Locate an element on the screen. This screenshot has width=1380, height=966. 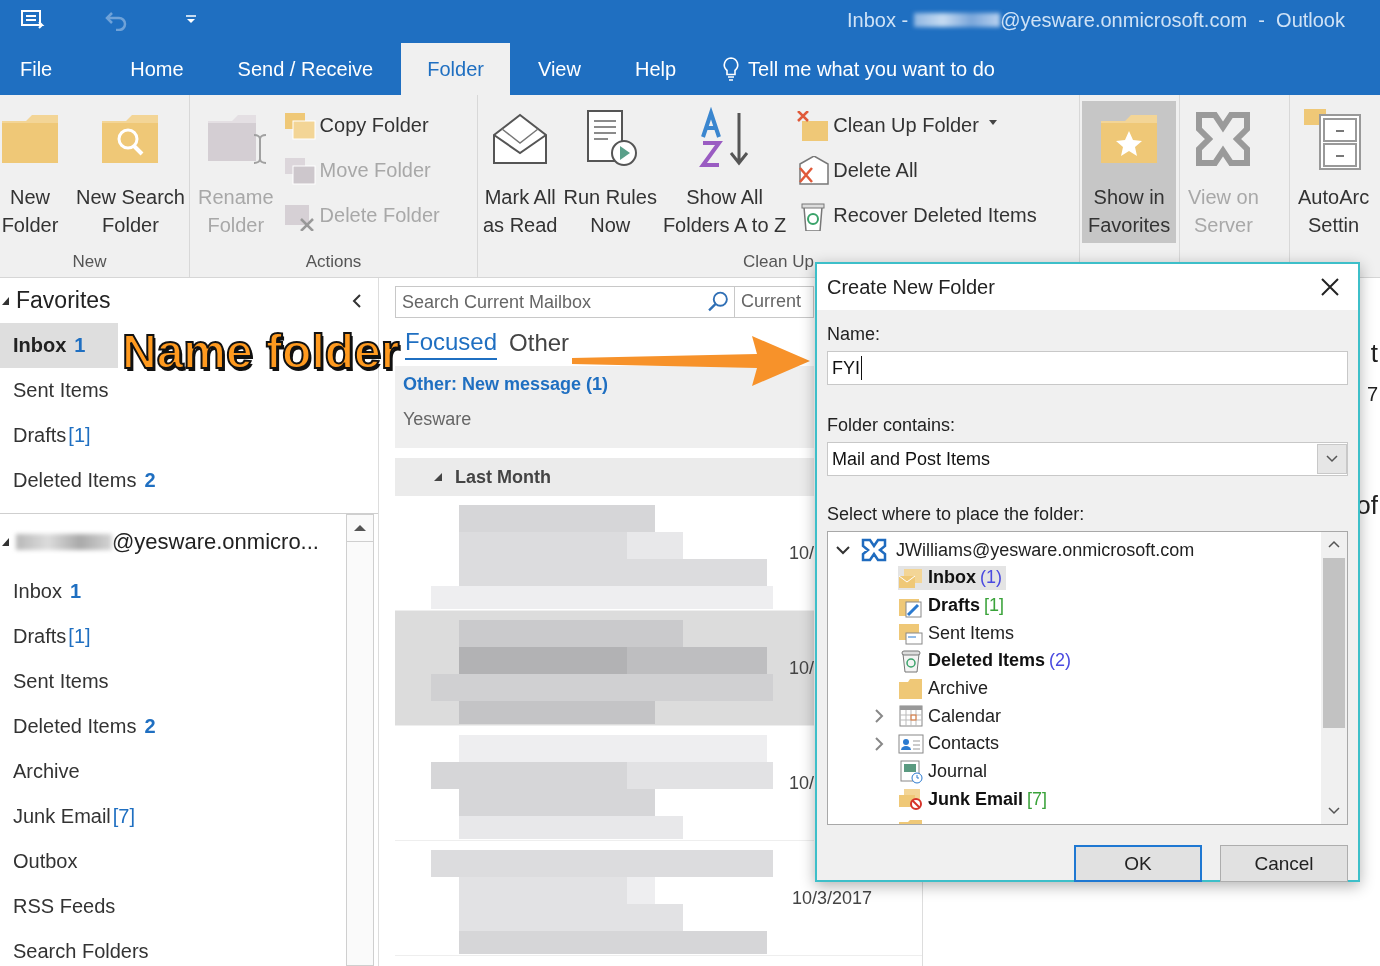
scrollbar-thumb is located at coordinates (1334, 643).